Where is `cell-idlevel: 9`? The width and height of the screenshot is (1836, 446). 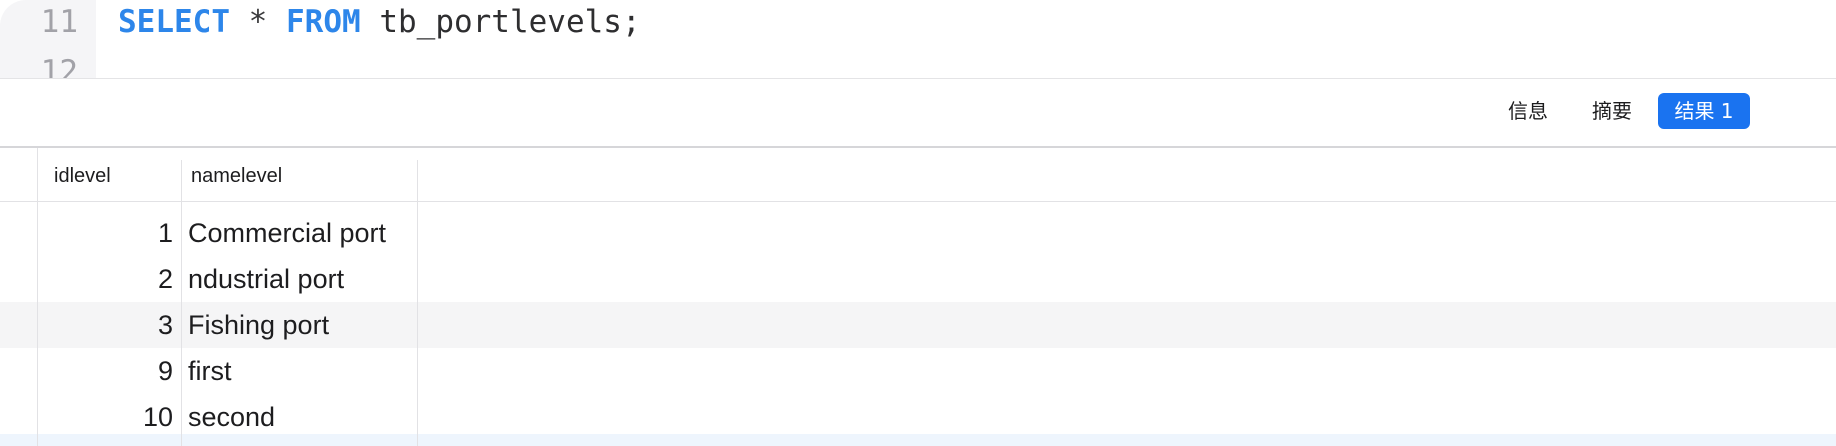
cell-idlevel: 9 is located at coordinates (105, 371).